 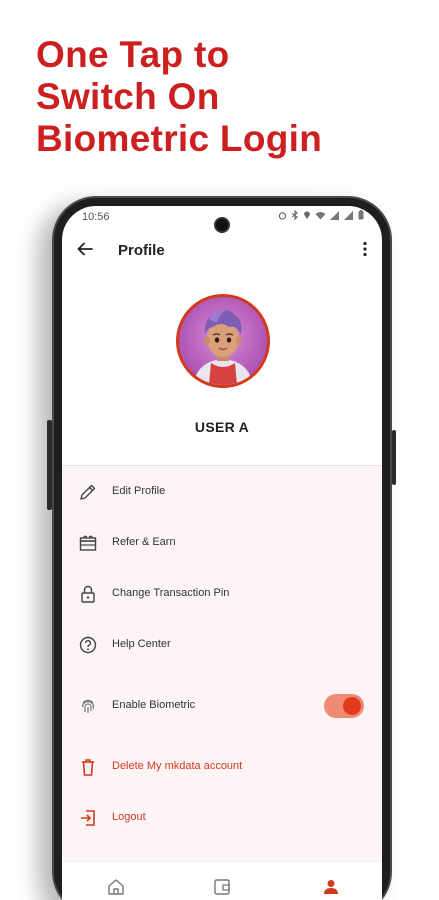 What do you see at coordinates (222, 225) in the screenshot?
I see `front-camera` at bounding box center [222, 225].